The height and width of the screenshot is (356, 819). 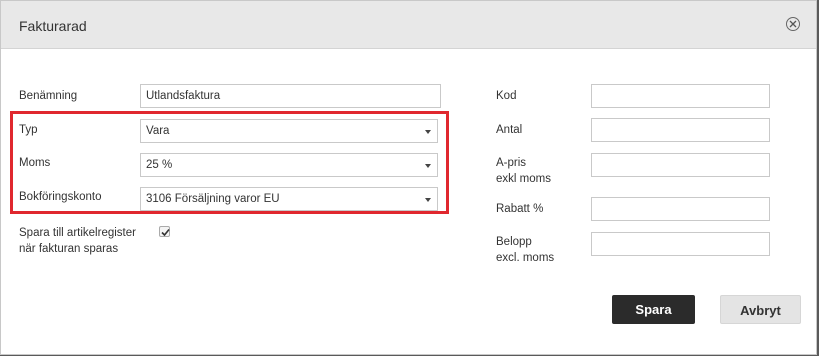 What do you see at coordinates (523, 171) in the screenshot?
I see `price-label: A-pris exkl moms` at bounding box center [523, 171].